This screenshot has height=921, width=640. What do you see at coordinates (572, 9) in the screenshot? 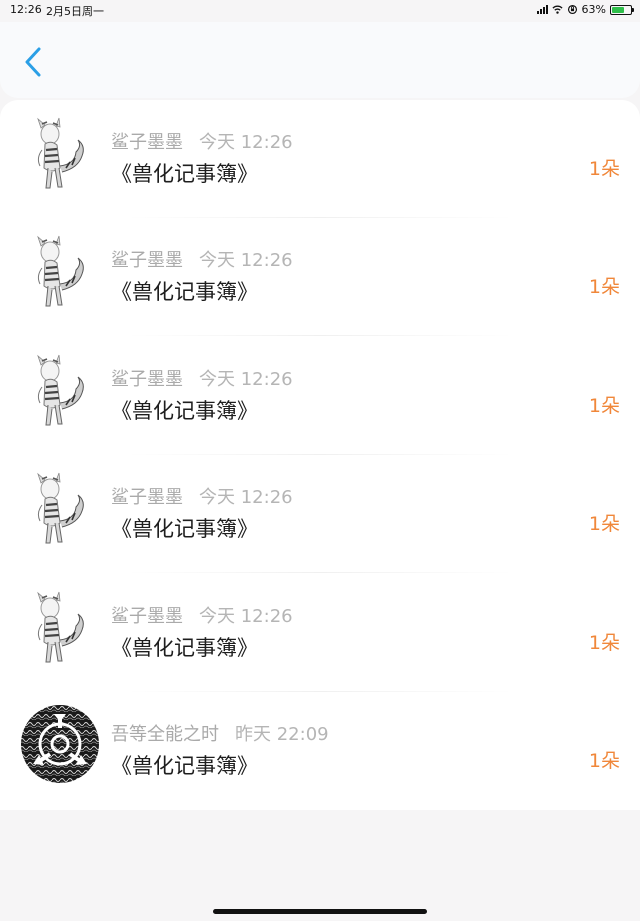
I see `rotation-lock-icon` at bounding box center [572, 9].